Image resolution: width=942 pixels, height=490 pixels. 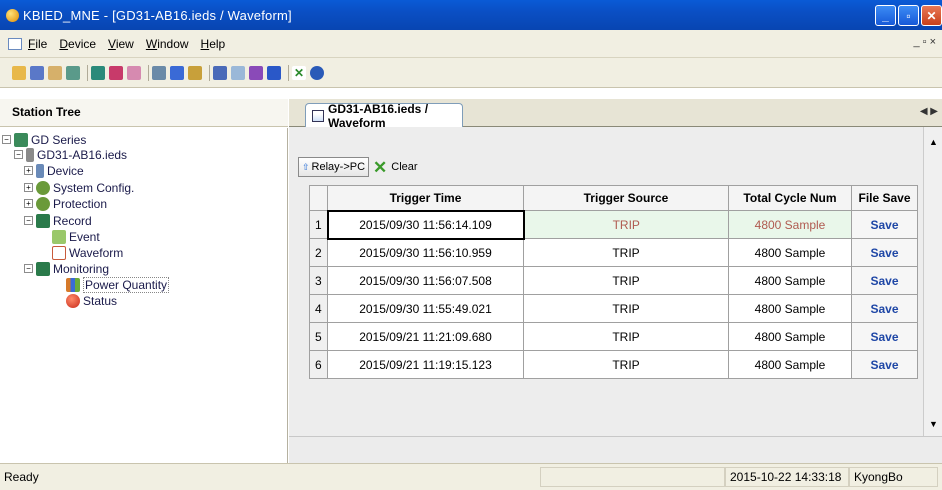 What do you see at coordinates (77, 44) in the screenshot?
I see `menu-device: Device` at bounding box center [77, 44].